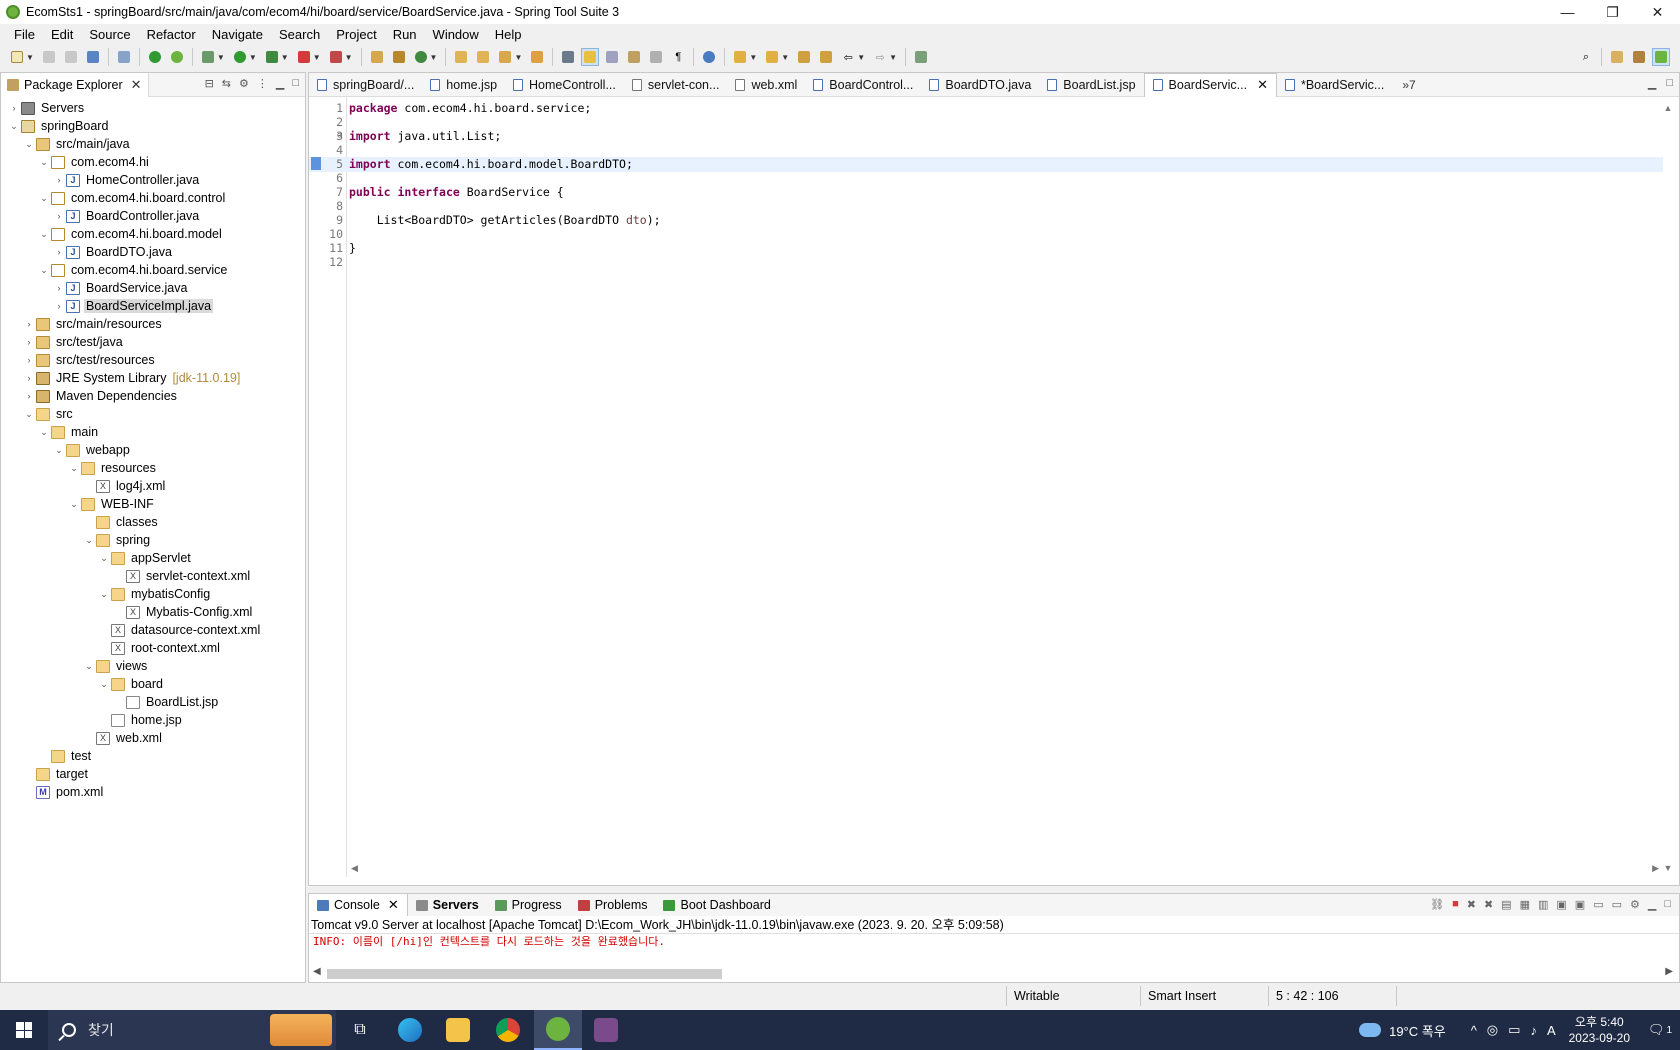  I want to click on toggle-annotation-icon, so click(568, 57).